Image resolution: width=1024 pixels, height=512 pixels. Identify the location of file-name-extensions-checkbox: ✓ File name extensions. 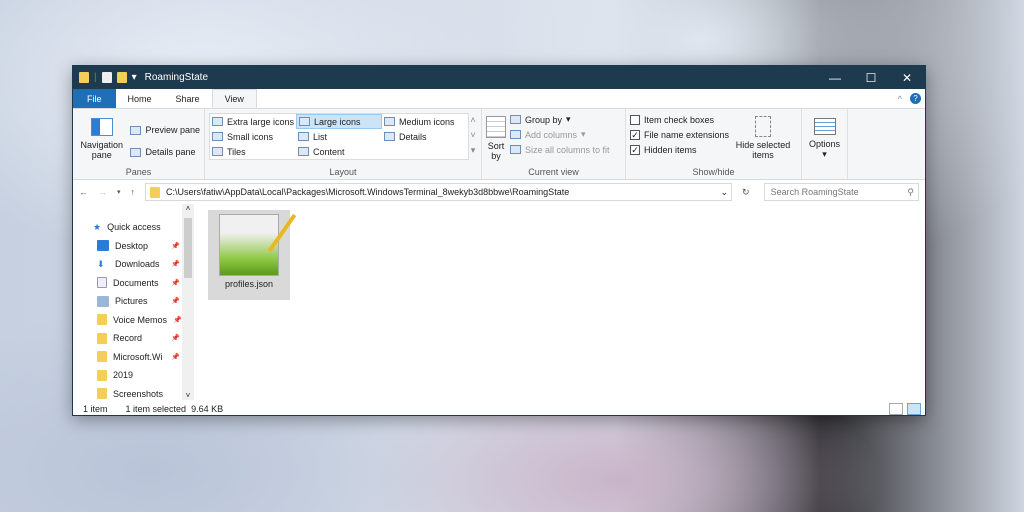
(679, 134).